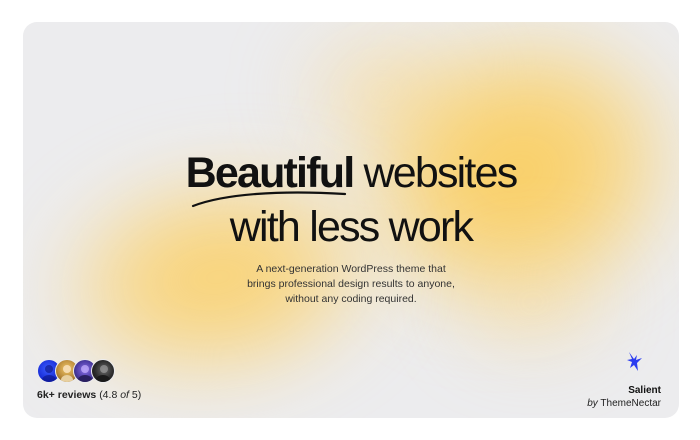 This screenshot has height=440, width=700. I want to click on brand-by-word: by, so click(592, 403).